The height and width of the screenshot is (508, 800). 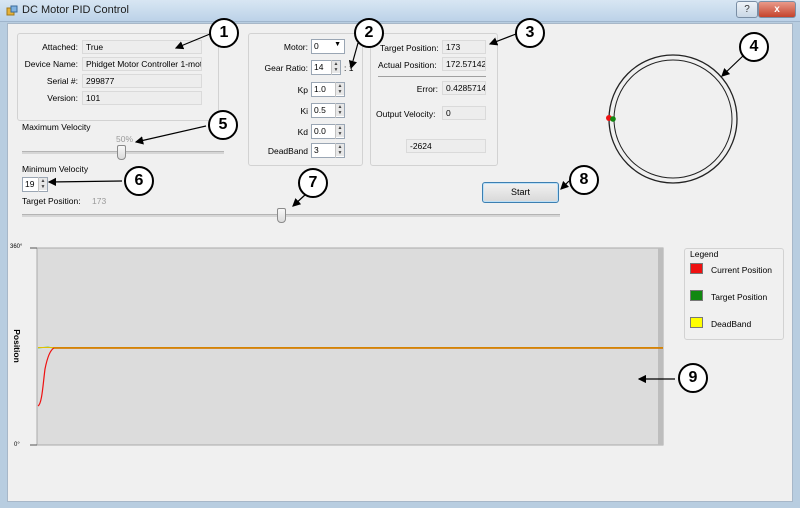 I want to click on callout-9: 9, so click(x=693, y=378).